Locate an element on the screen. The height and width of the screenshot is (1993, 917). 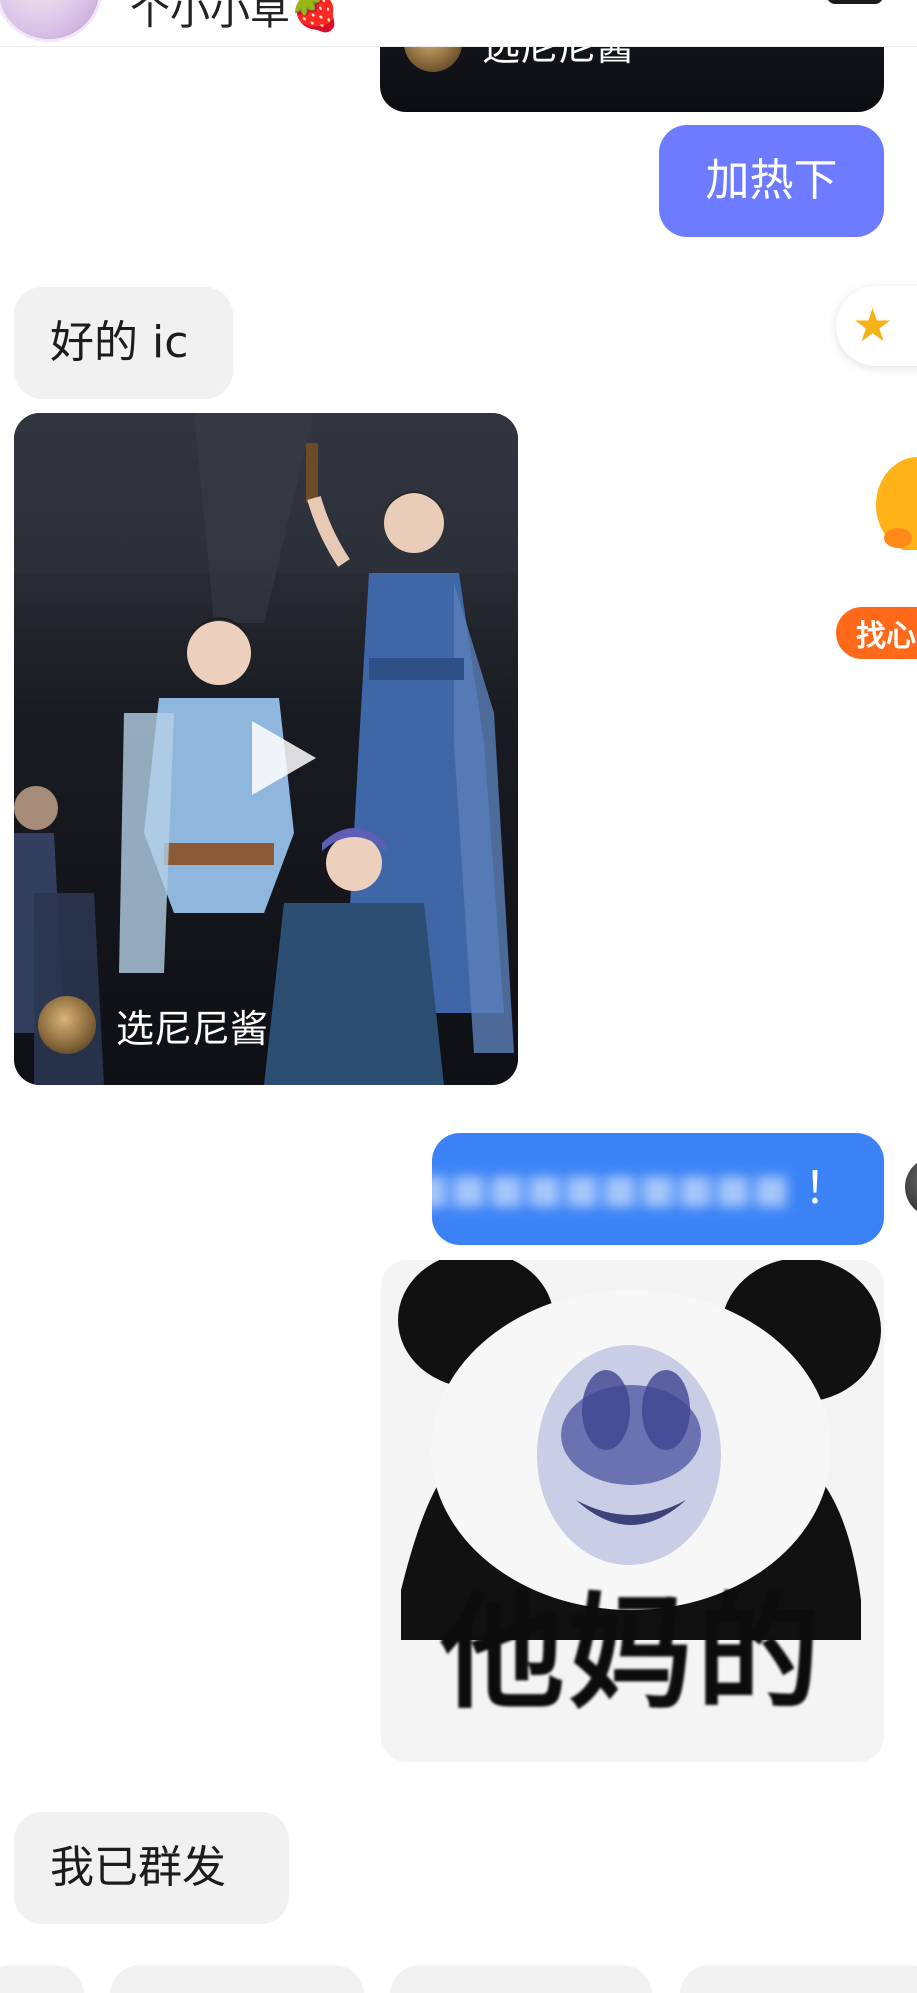
message-text: 好的 ic is located at coordinates (119, 342).